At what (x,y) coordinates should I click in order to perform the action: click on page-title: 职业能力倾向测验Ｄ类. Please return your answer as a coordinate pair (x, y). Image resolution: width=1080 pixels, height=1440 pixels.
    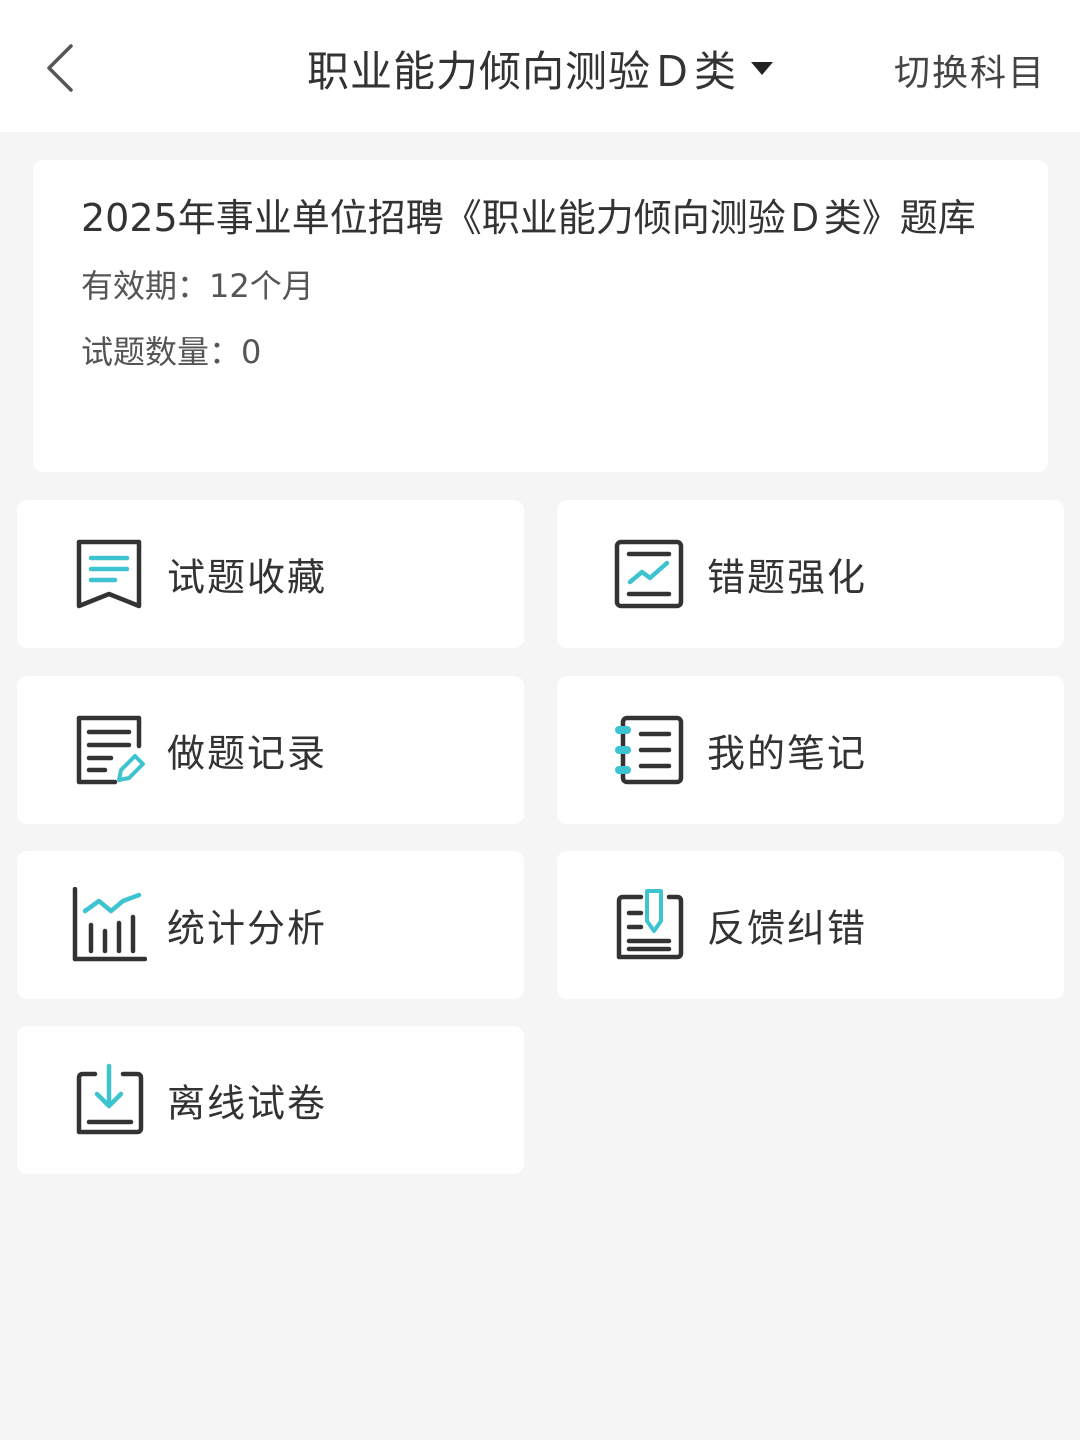
    Looking at the image, I should click on (521, 71).